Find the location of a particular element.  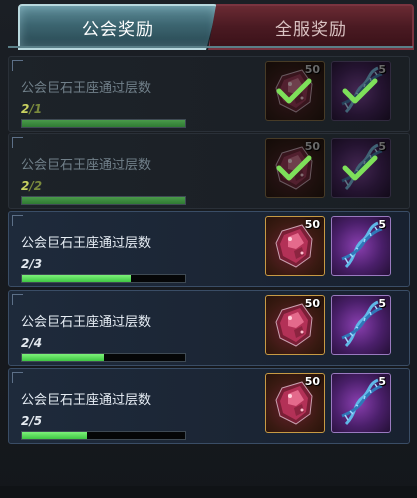

quest-row: 公会巨石王座通过层数 2/2 50 5 is located at coordinates (209, 171).